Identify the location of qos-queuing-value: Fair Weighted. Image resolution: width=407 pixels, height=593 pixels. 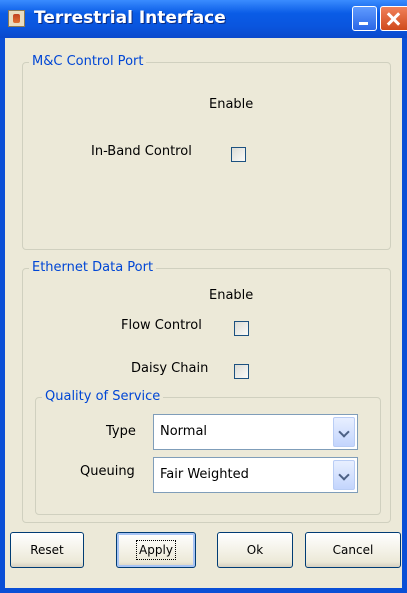
(204, 474).